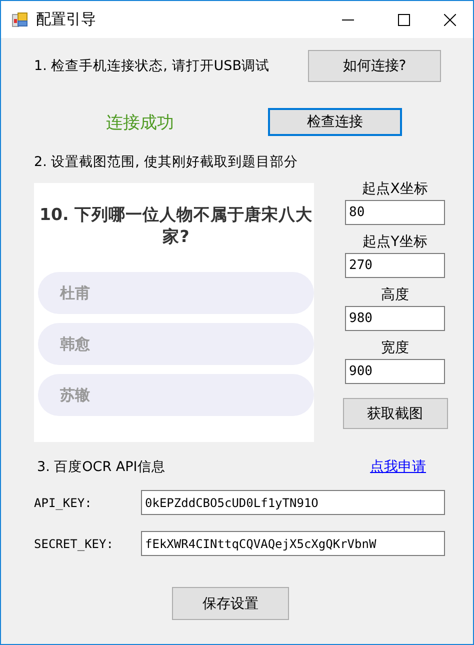 The height and width of the screenshot is (645, 474). What do you see at coordinates (176, 226) in the screenshot?
I see `question-text: 10. 下列哪一位人物不属于唐宋八大家?` at bounding box center [176, 226].